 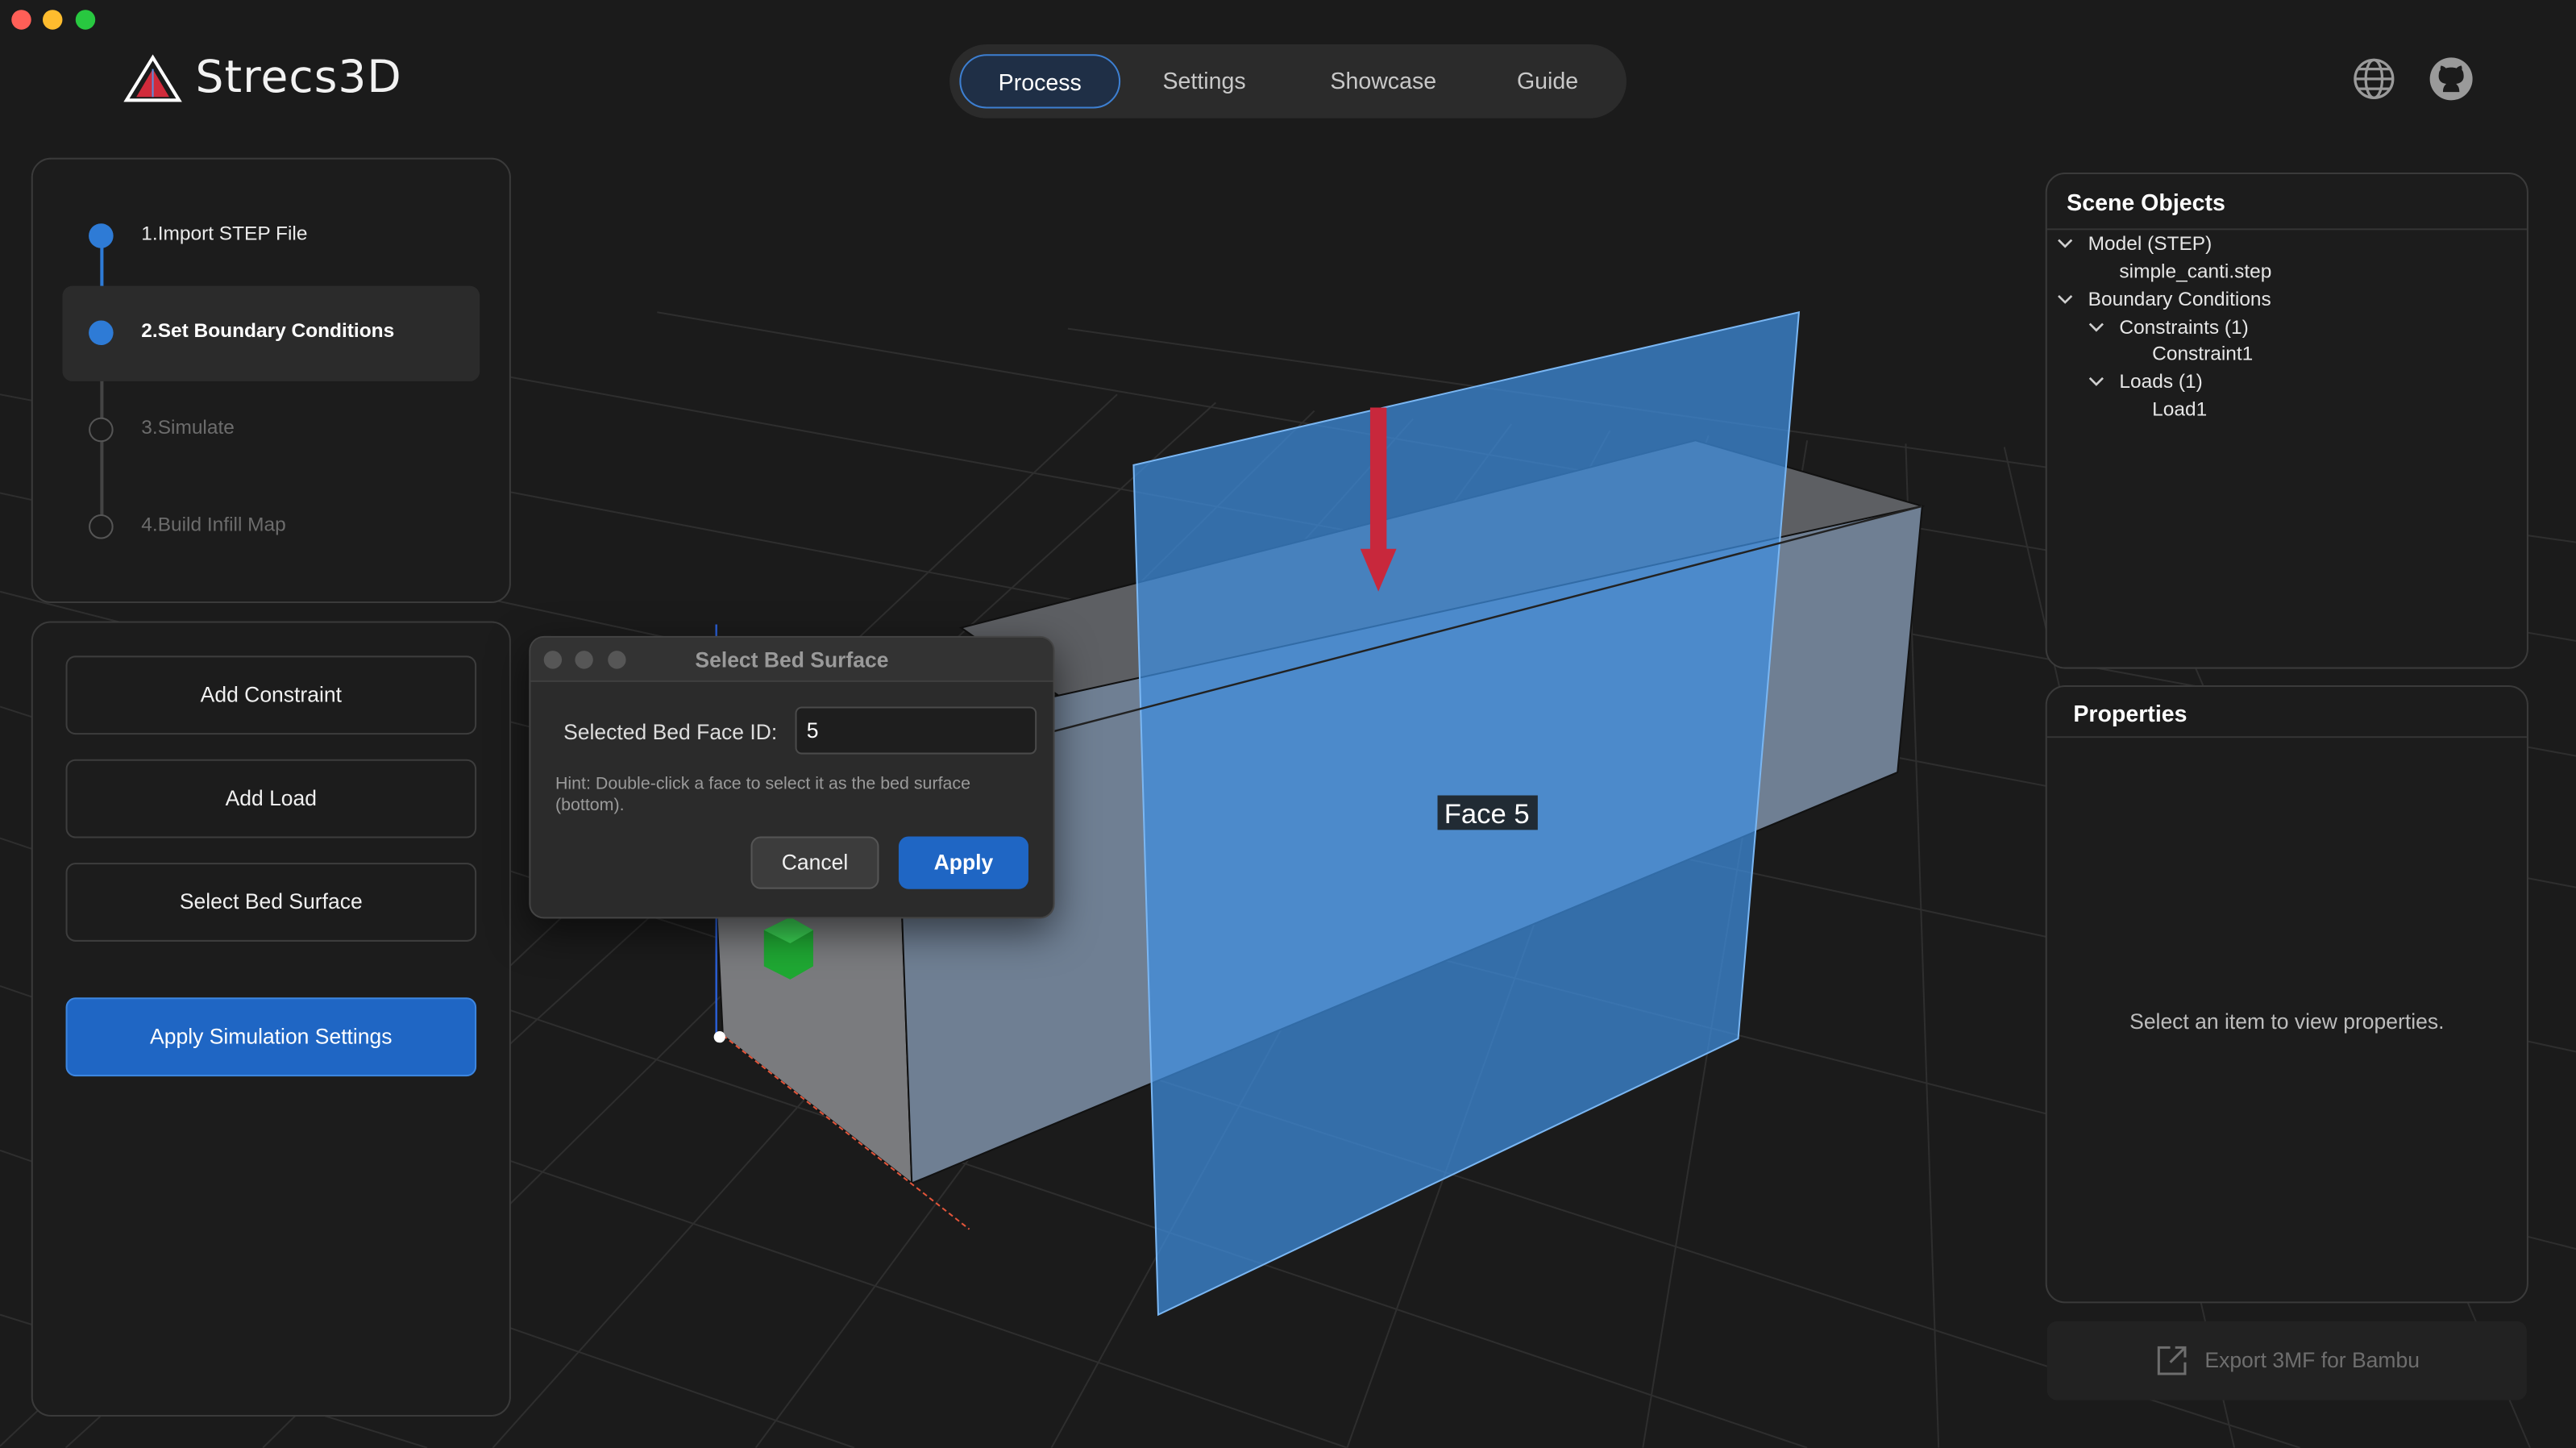 What do you see at coordinates (670, 732) in the screenshot?
I see `bed-face-id-label: Selected Bed Face ID:` at bounding box center [670, 732].